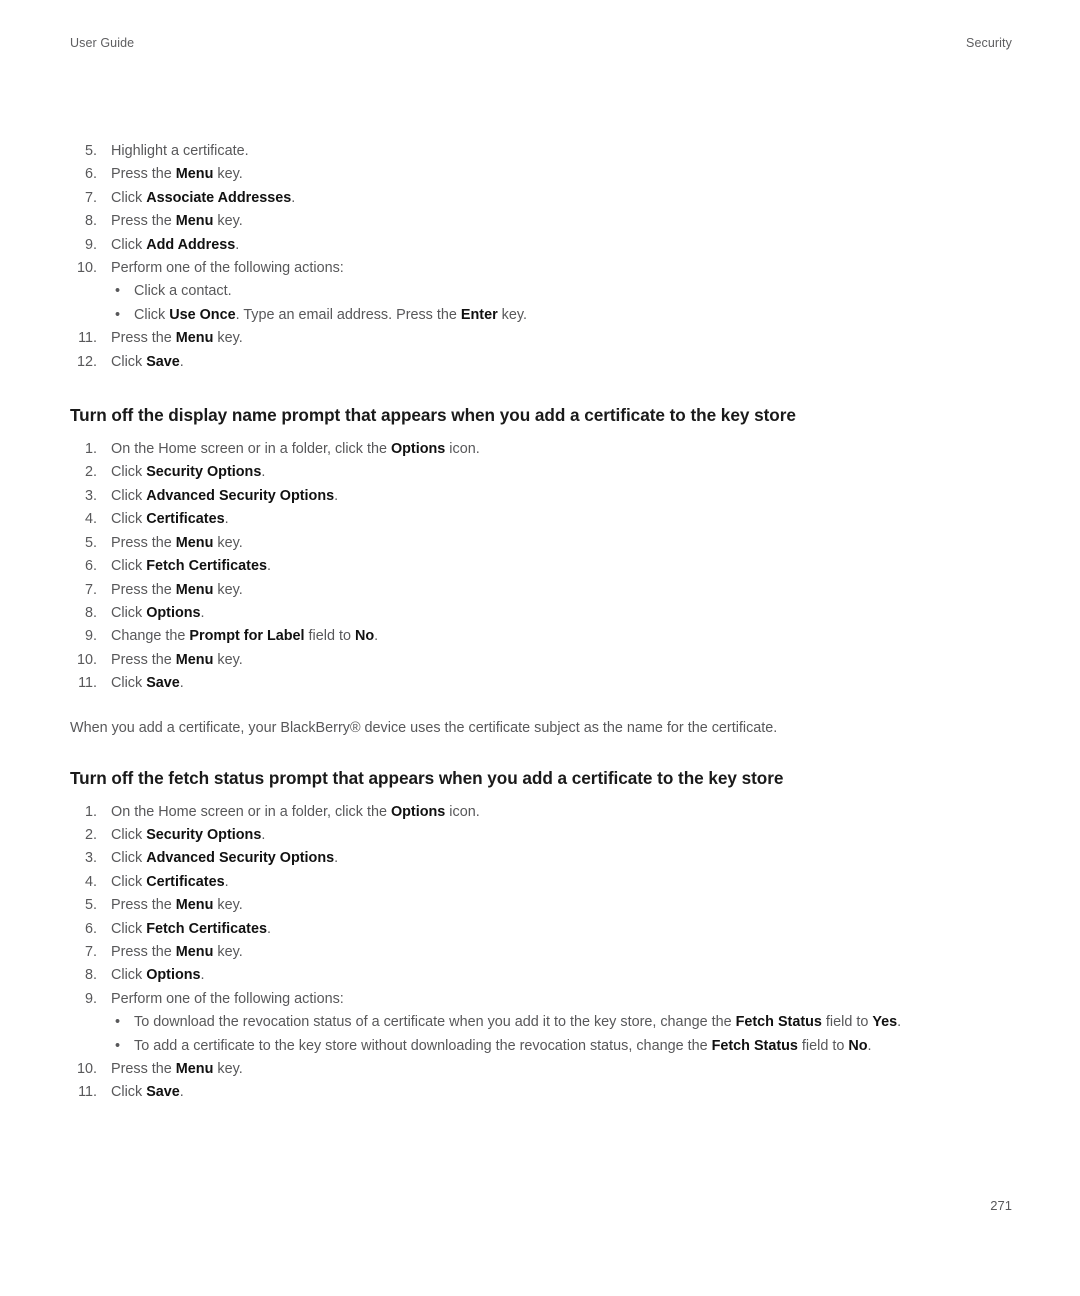 The width and height of the screenshot is (1080, 1296). I want to click on list-item: 12. Click Save., so click(542, 362).